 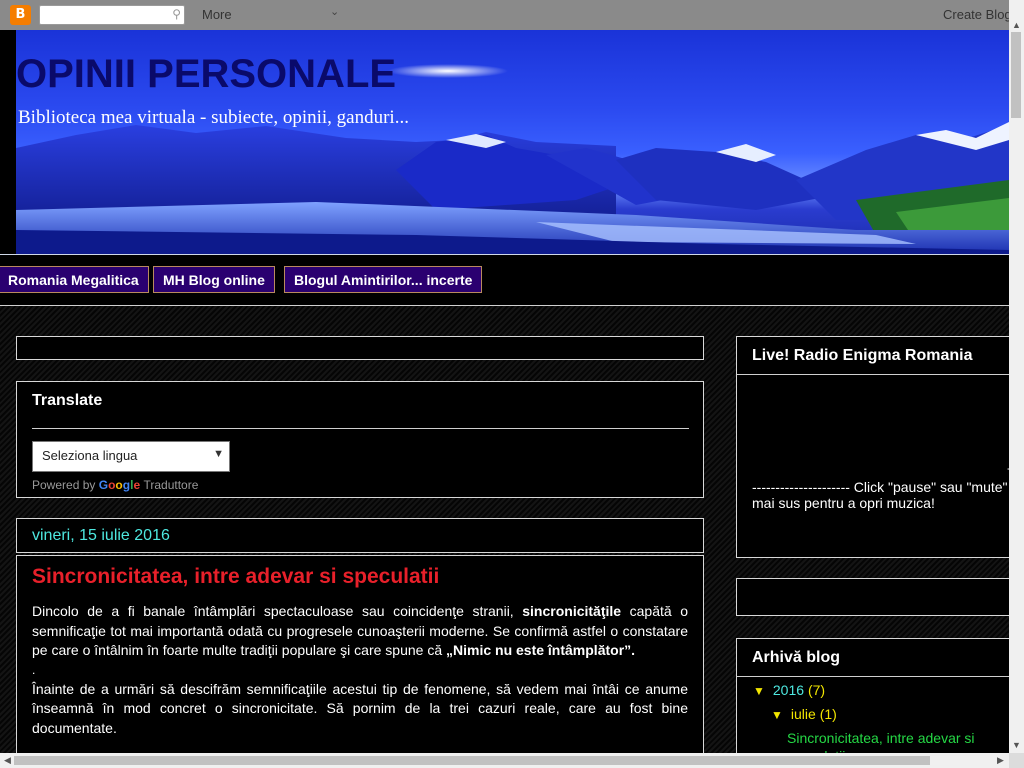 I want to click on language-select: Seleziona lingua ▼, so click(x=131, y=456).